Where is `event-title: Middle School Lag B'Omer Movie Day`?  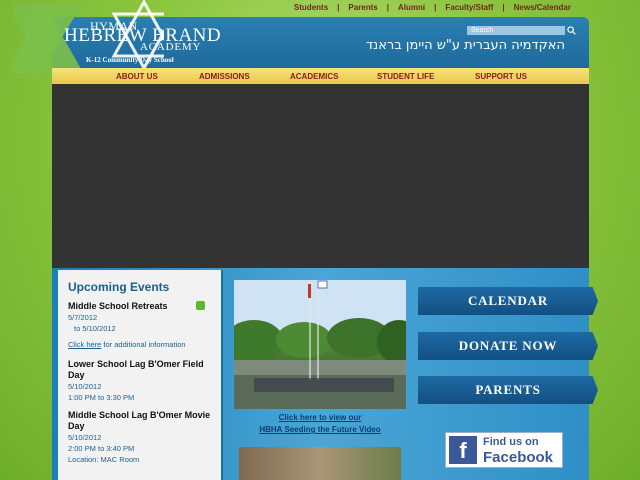 event-title: Middle School Lag B'Omer Movie Day is located at coordinates (139, 421).